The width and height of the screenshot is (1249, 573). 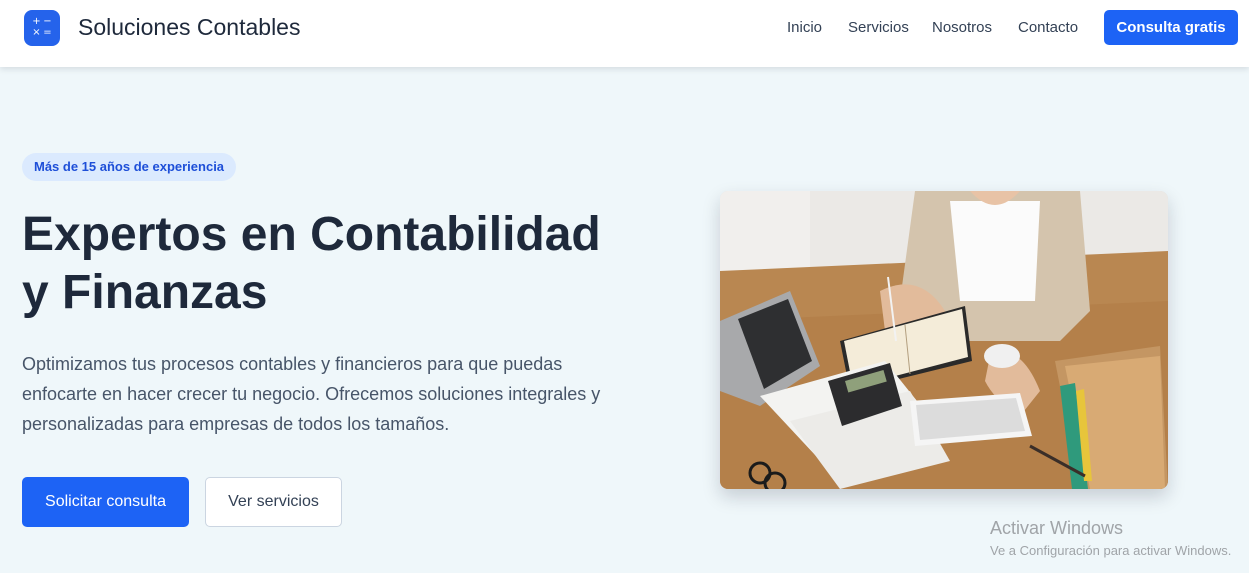 I want to click on nav-link-contacto: Contacto, so click(x=1048, y=27).